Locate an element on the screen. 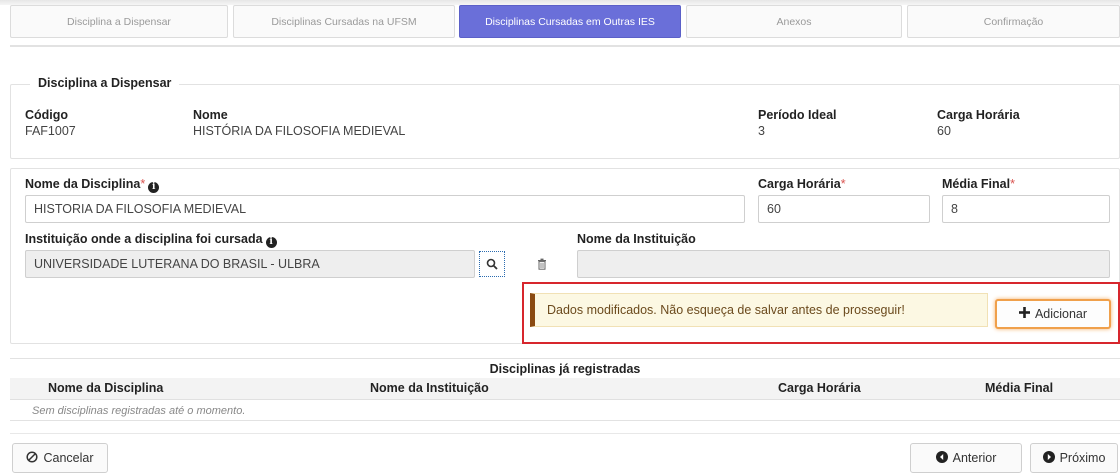  cancel-button-label: Cancelar is located at coordinates (68, 458).